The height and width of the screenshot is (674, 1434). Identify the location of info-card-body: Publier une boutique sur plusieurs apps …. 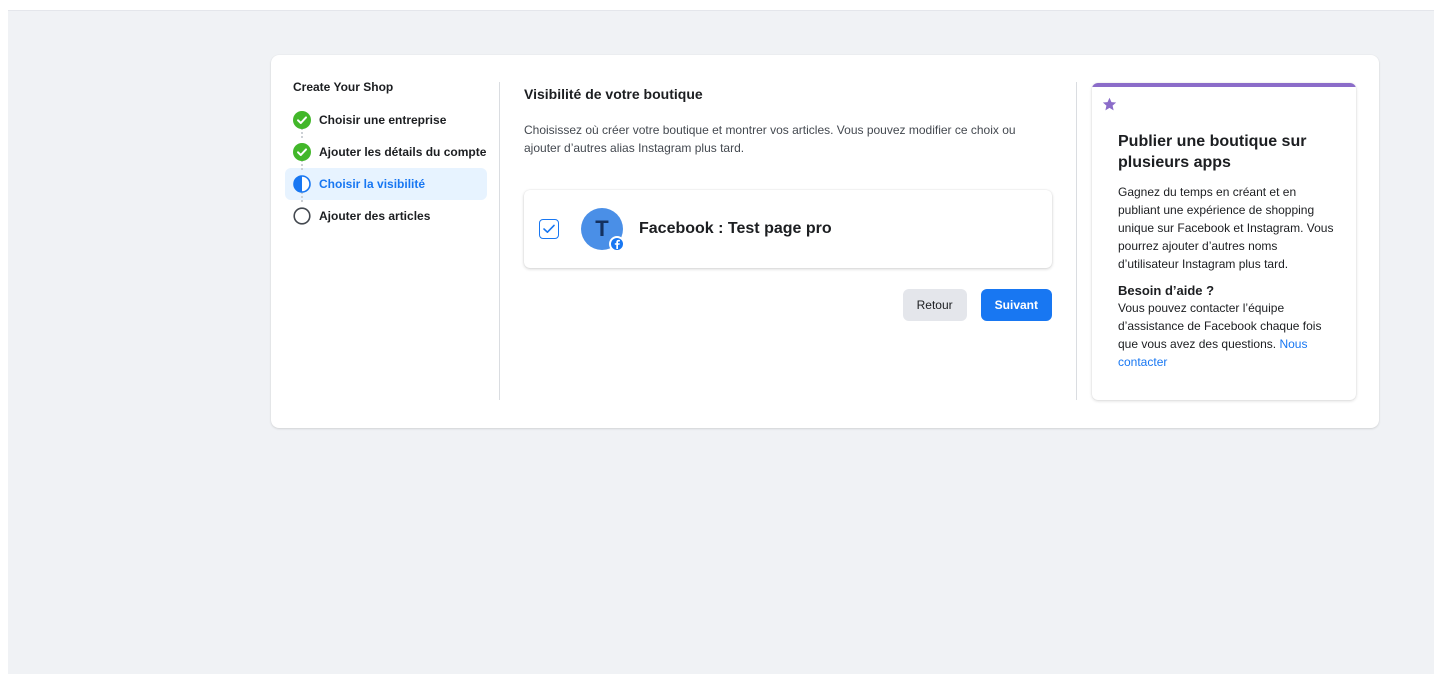
(1229, 251).